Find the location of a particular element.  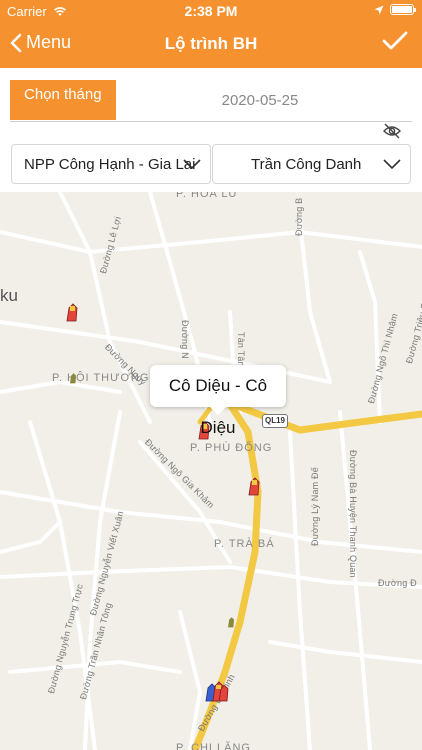

app-header: Carrier 2:38 PM Menu Lộ trình BH is located at coordinates (211, 34).